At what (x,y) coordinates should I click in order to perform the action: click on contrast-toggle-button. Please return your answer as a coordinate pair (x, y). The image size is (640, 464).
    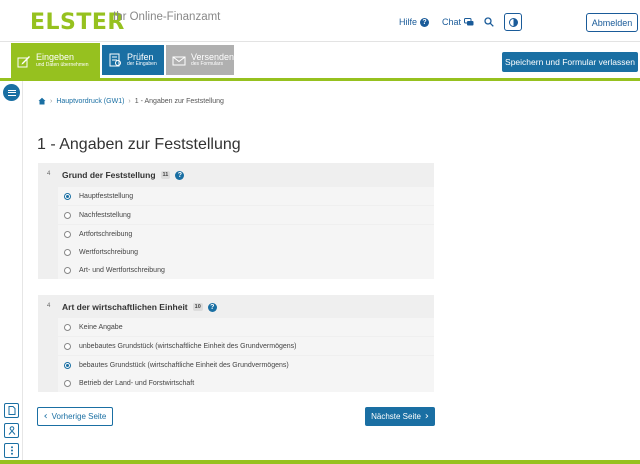
    Looking at the image, I should click on (513, 22).